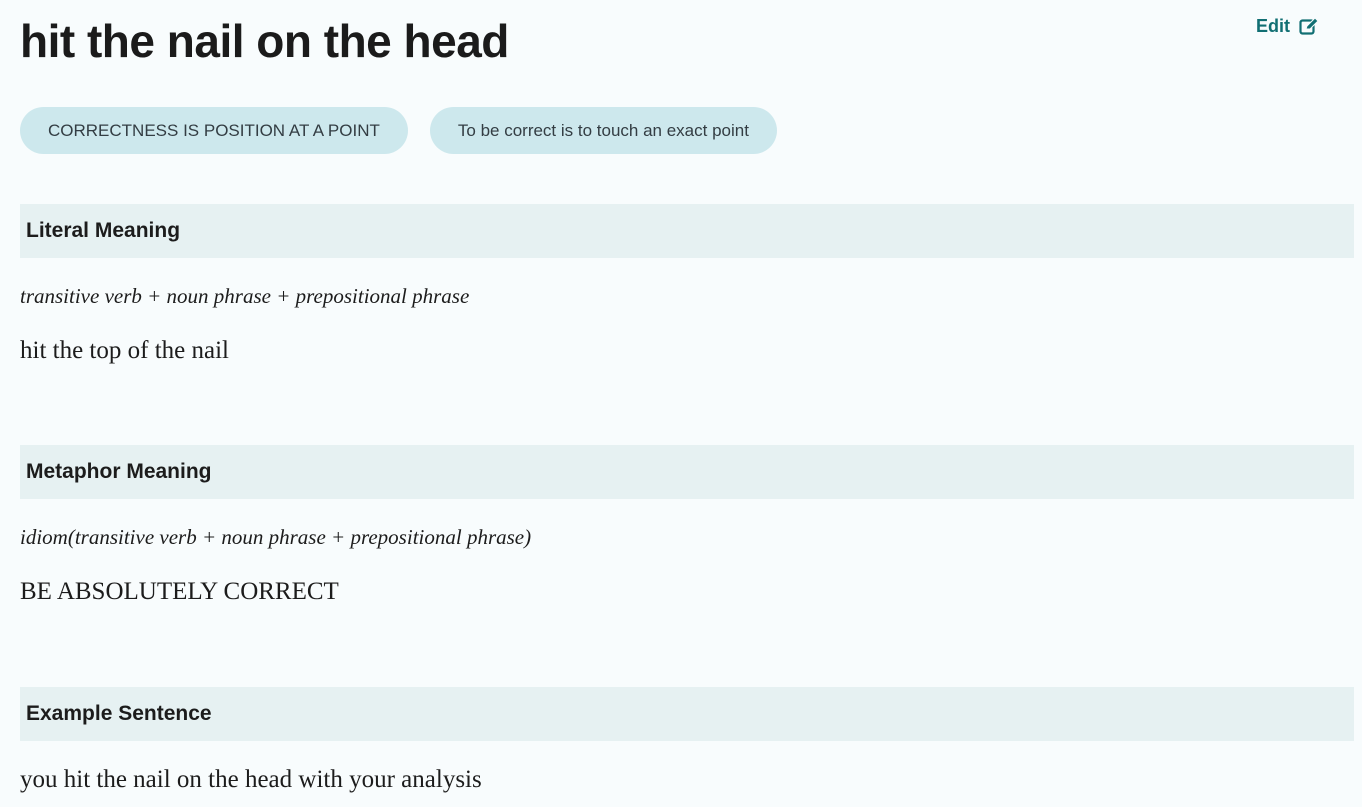 Image resolution: width=1362 pixels, height=807 pixels. What do you see at coordinates (1273, 25) in the screenshot?
I see `edit-label: Edit` at bounding box center [1273, 25].